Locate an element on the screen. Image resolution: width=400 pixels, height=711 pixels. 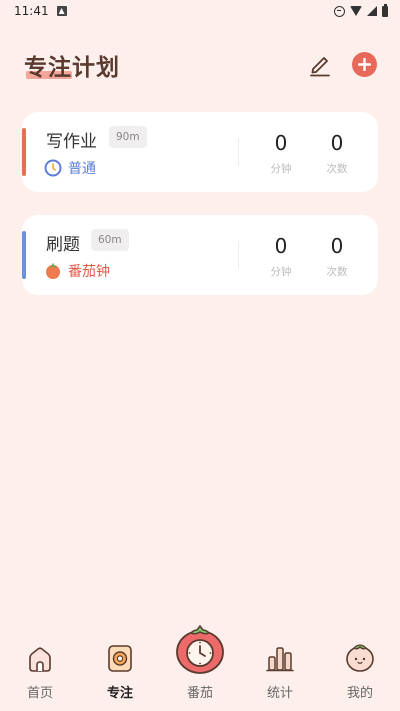
plan-card-homework: 写作业 90m 普通 0 分钟 0 次数 is located at coordinates (200, 152).